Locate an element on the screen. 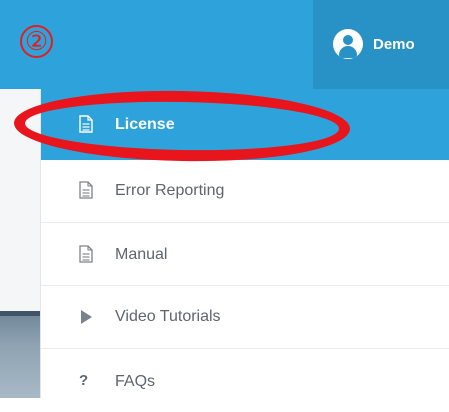  menu-item-label: FAQs is located at coordinates (135, 381).